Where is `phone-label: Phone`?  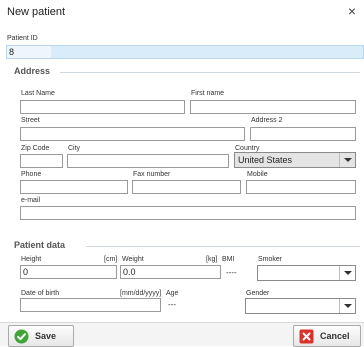
phone-label: Phone is located at coordinates (31, 174).